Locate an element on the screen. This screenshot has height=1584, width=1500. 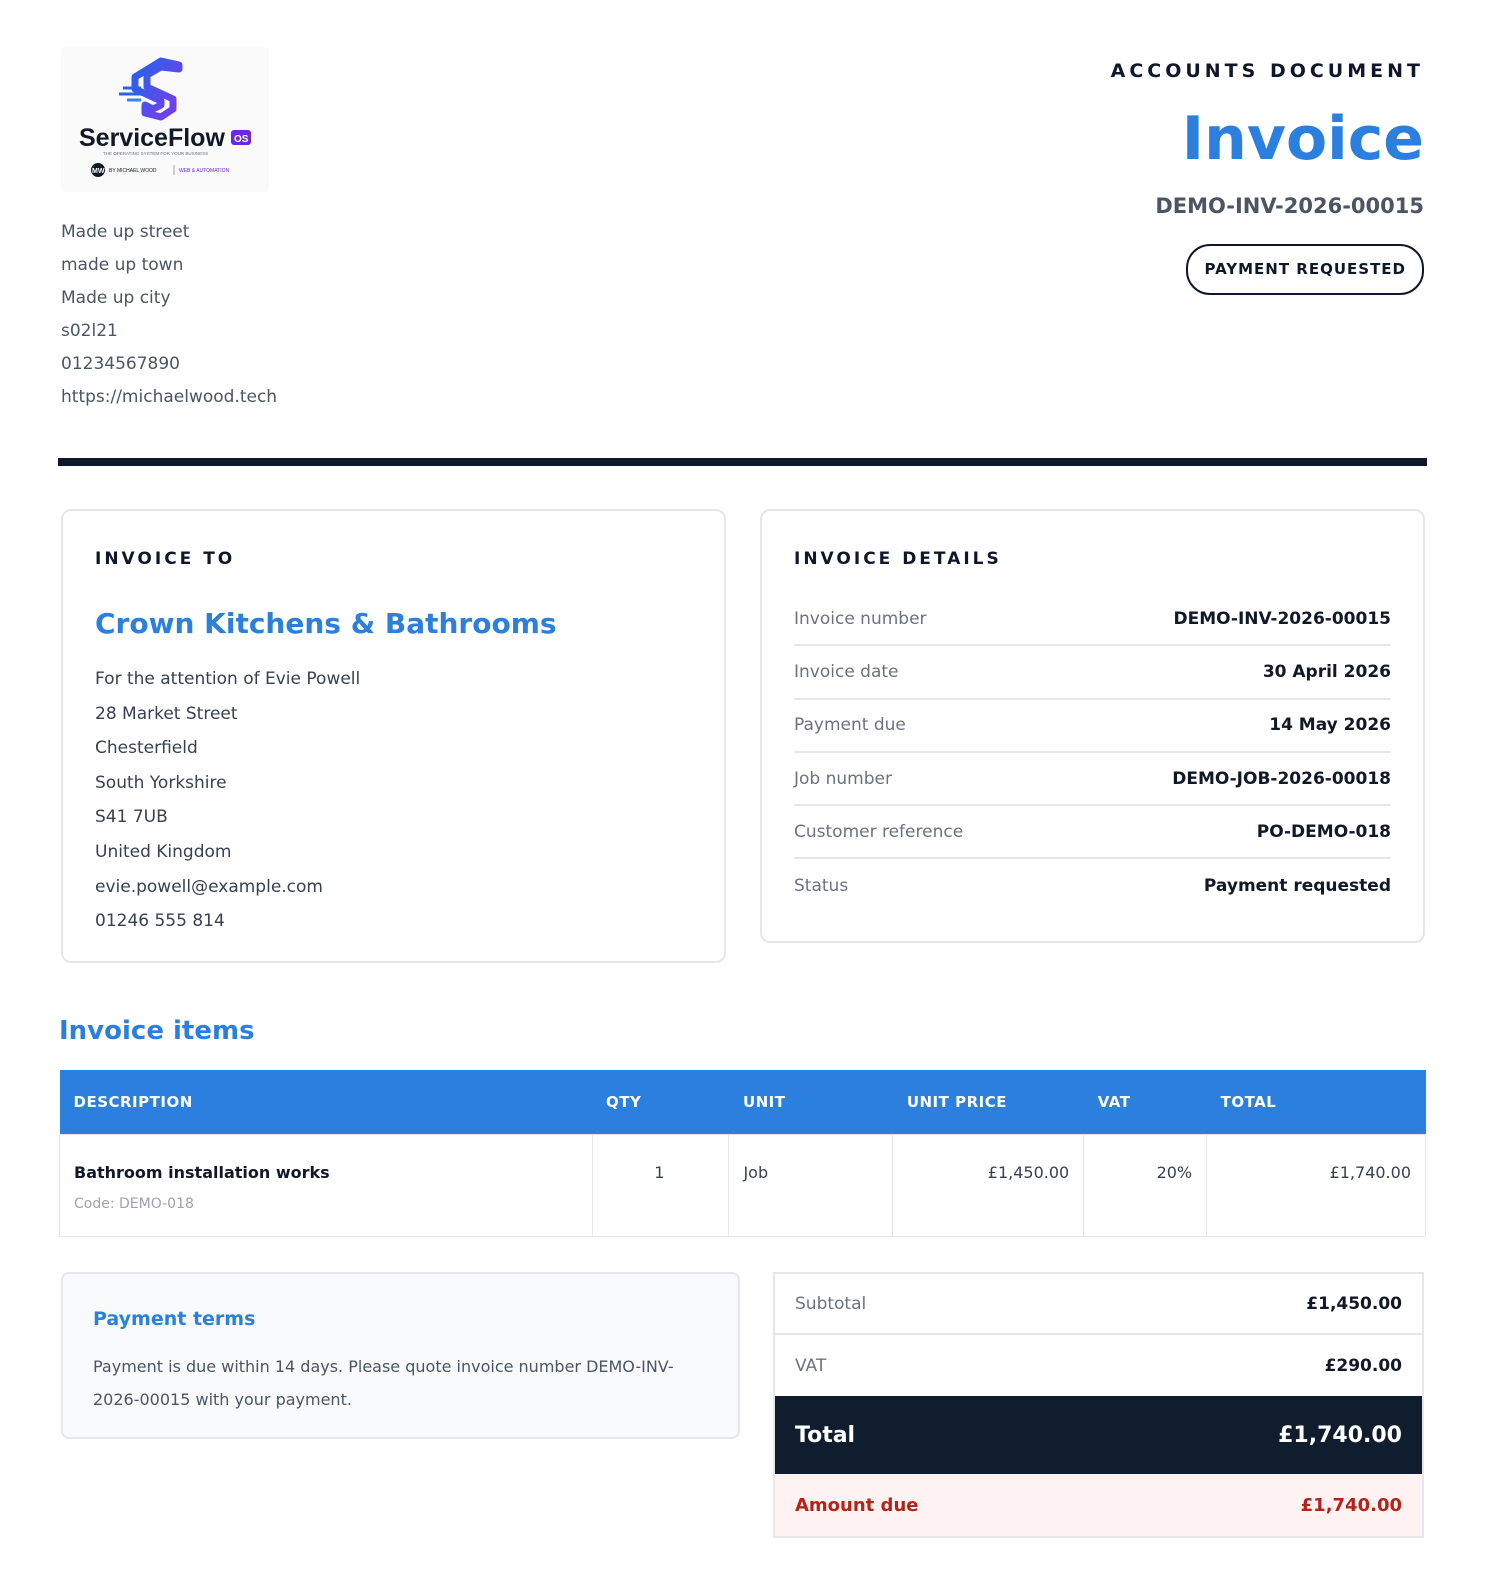
vat-label: VAT is located at coordinates (811, 1365).